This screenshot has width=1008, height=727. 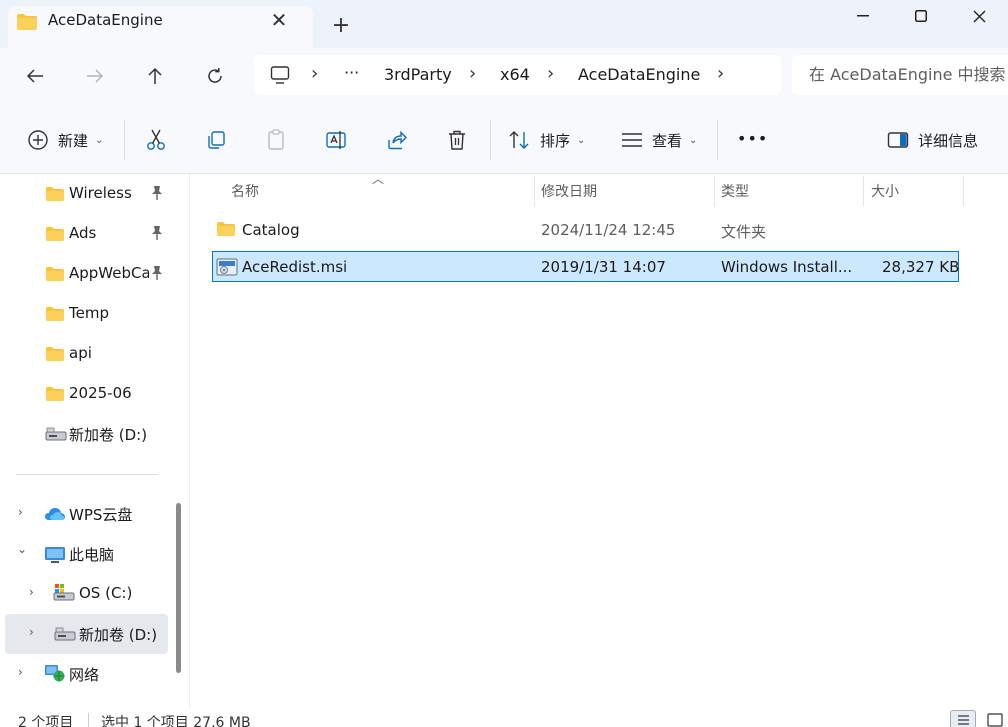 What do you see at coordinates (608, 230) in the screenshot?
I see `file-modified: 2024/11/24 12:45` at bounding box center [608, 230].